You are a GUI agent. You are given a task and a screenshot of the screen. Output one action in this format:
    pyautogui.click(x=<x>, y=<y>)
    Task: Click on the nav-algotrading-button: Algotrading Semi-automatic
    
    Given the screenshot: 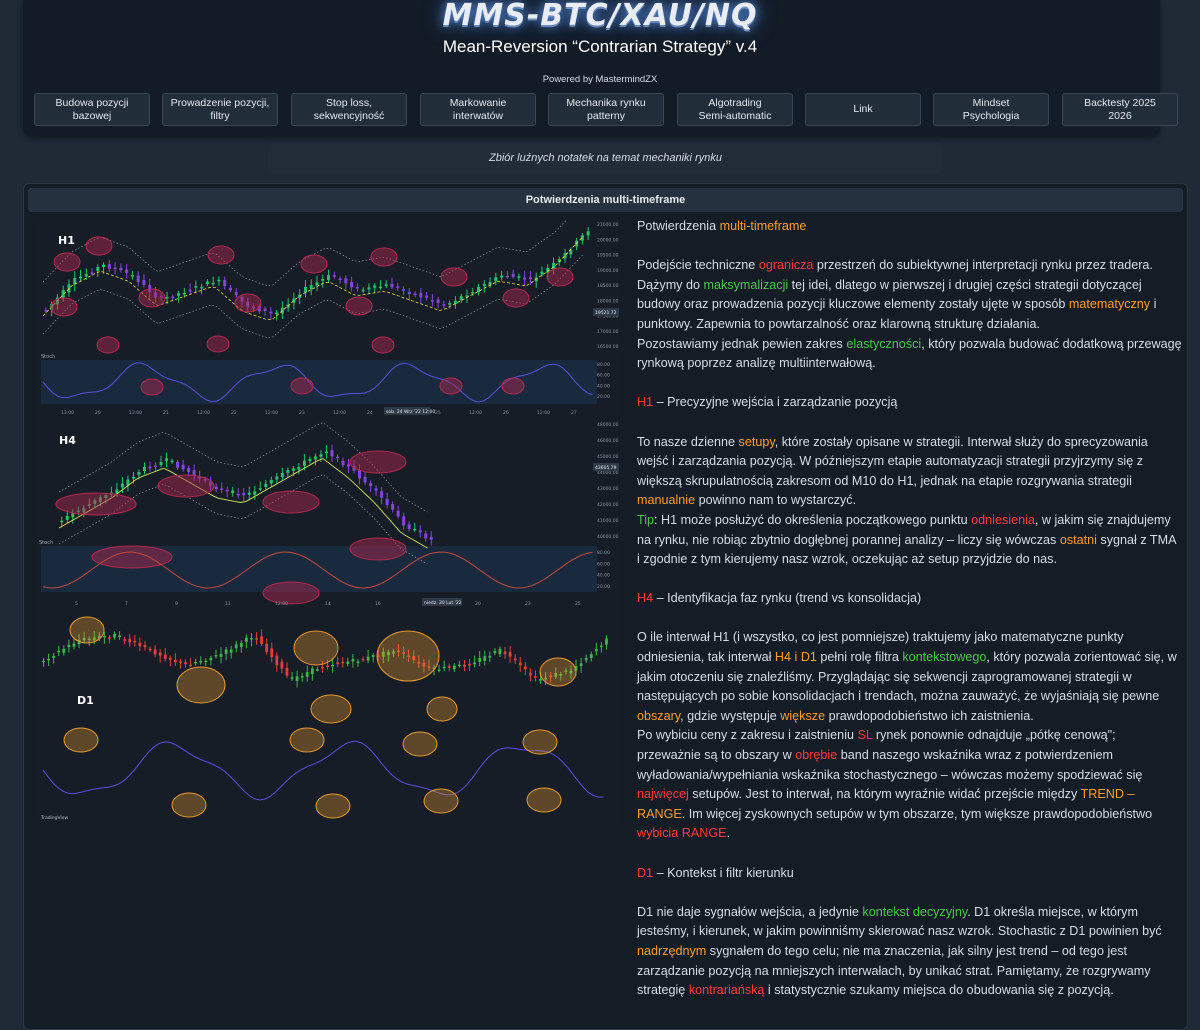 What is the action you would take?
    pyautogui.click(x=735, y=109)
    